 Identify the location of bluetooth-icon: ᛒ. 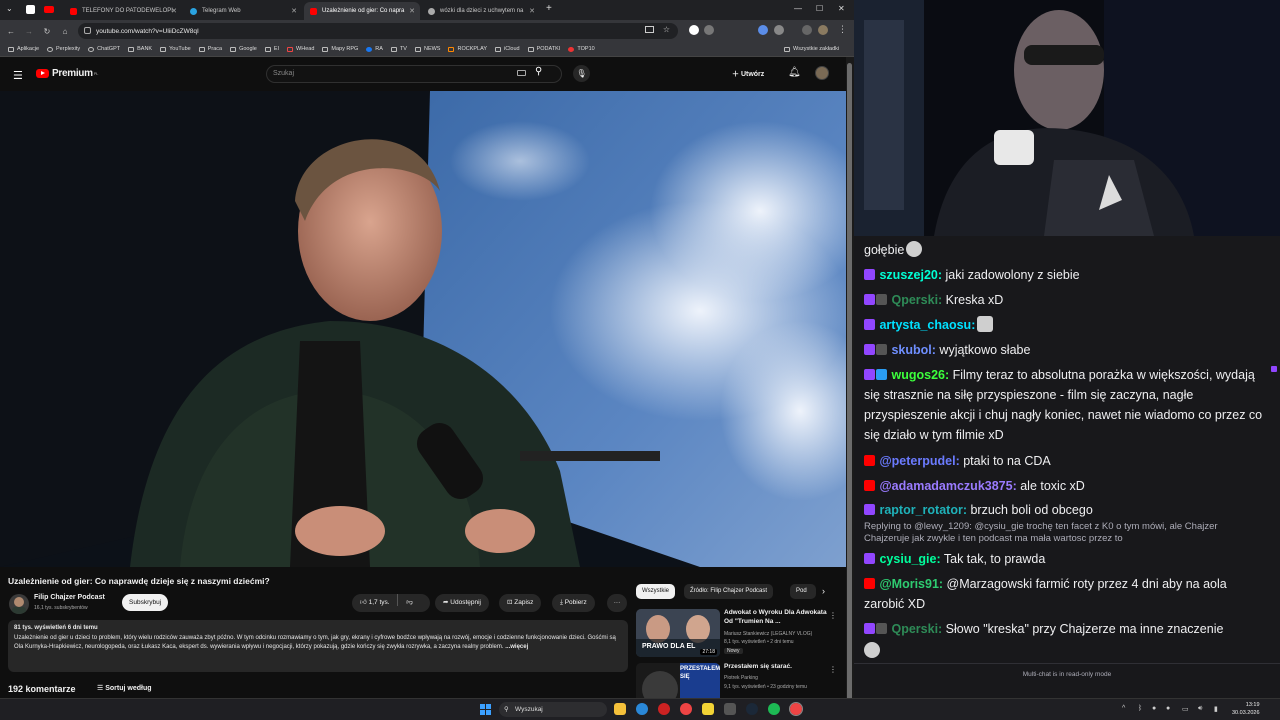
(1140, 708).